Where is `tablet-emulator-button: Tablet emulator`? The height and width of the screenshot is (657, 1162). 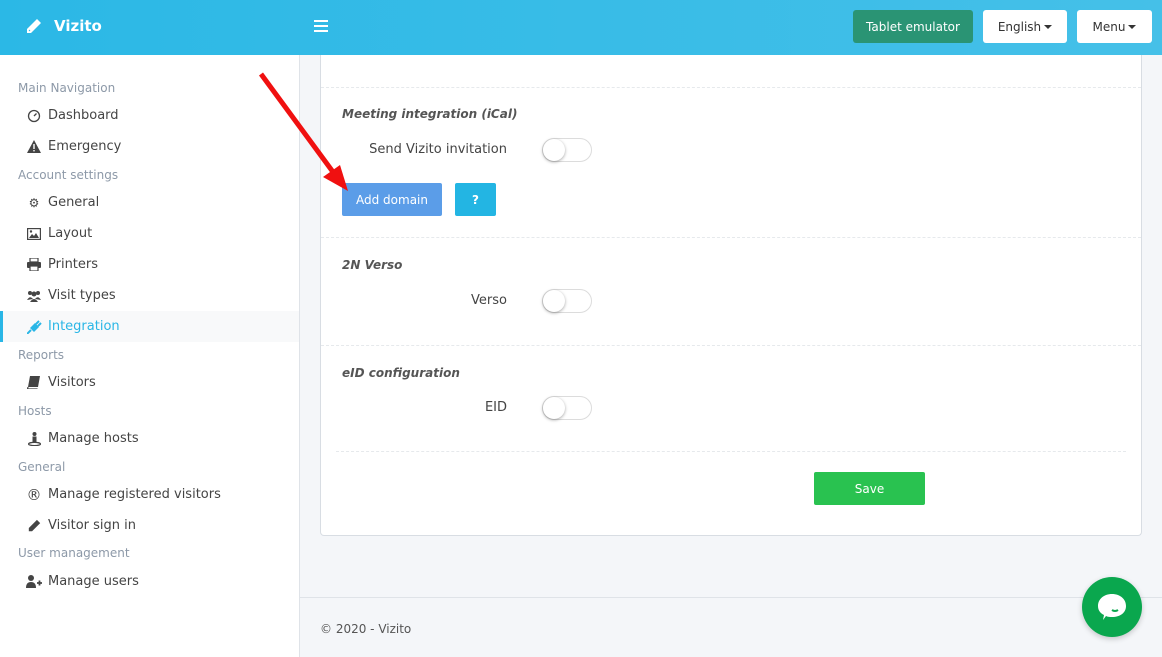 tablet-emulator-button: Tablet emulator is located at coordinates (913, 26).